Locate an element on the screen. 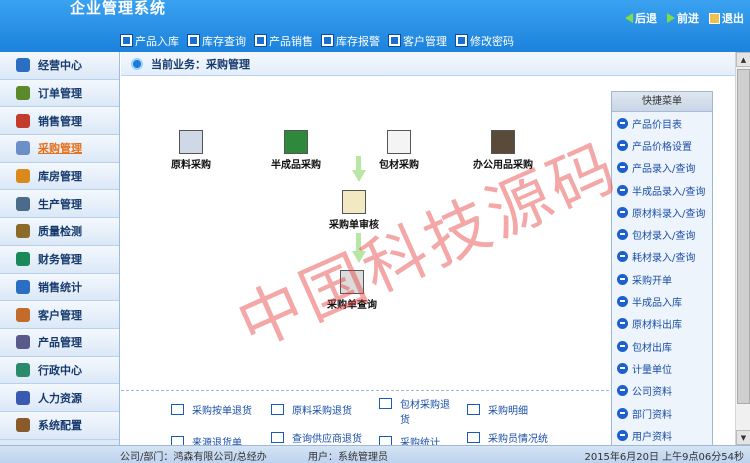 This screenshot has width=750, height=463. exit-button: 退出 is located at coordinates (726, 18).